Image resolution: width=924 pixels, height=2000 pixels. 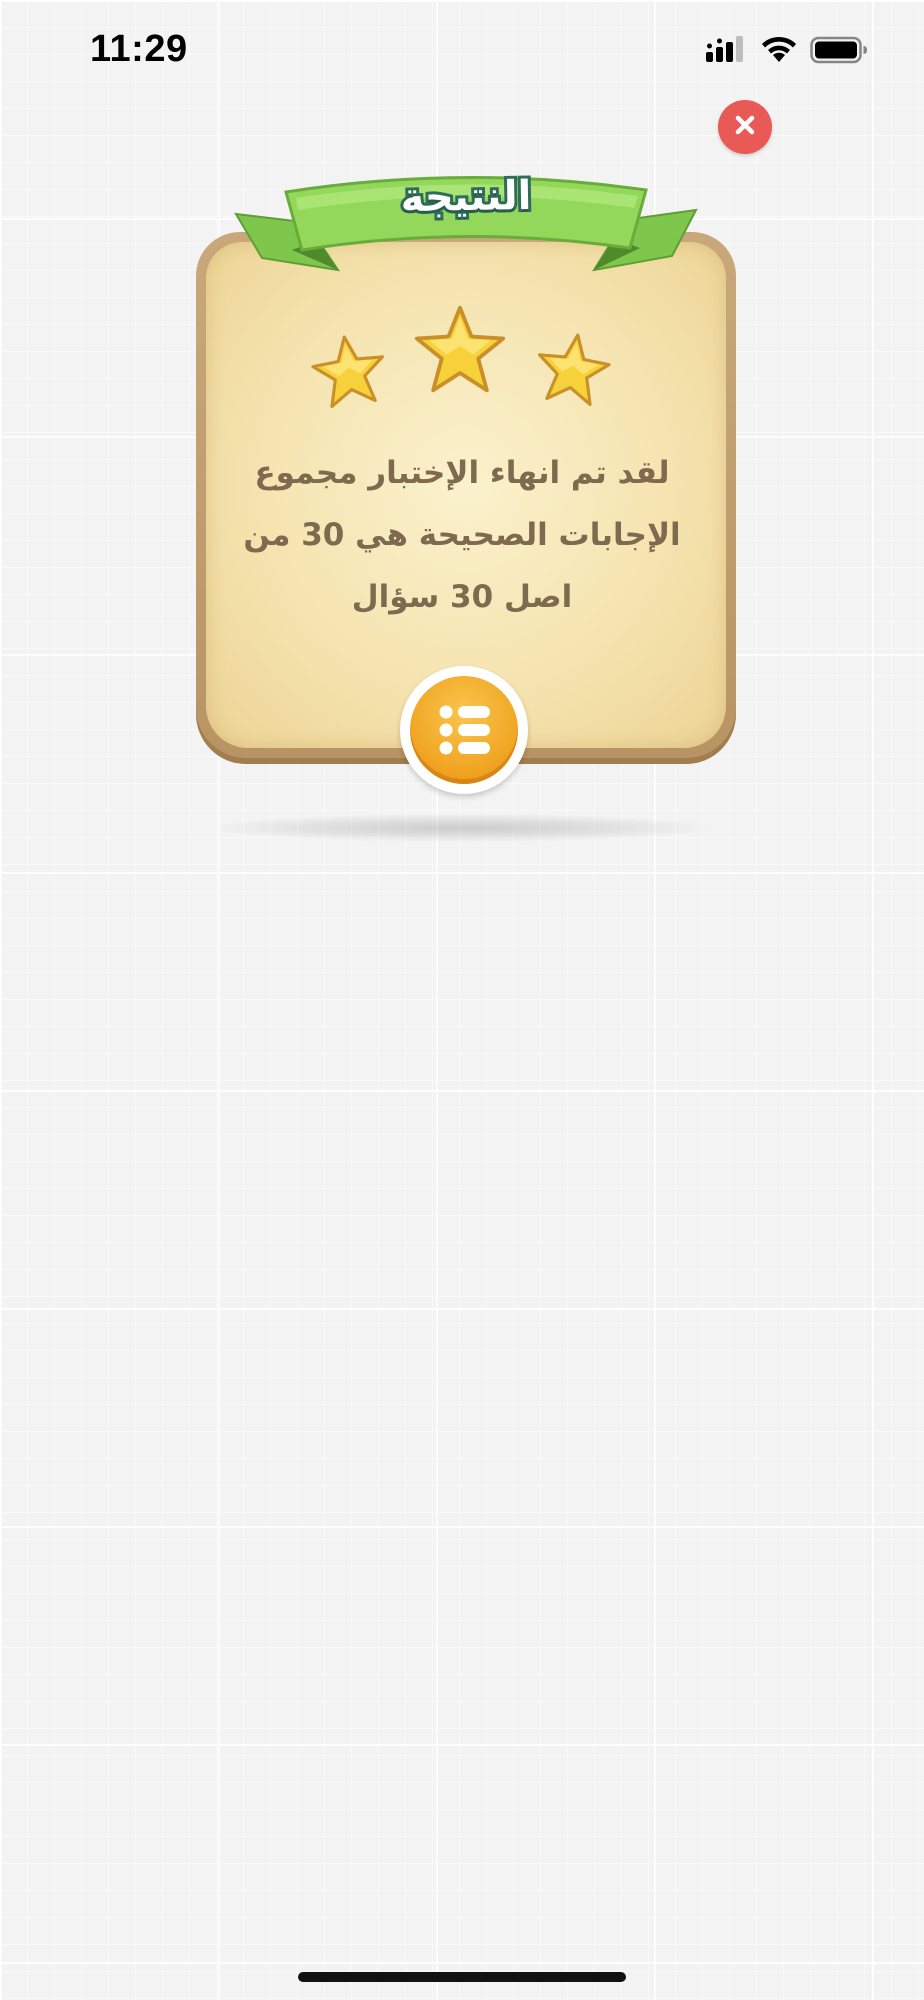 I want to click on status-icons, so click(x=787, y=52).